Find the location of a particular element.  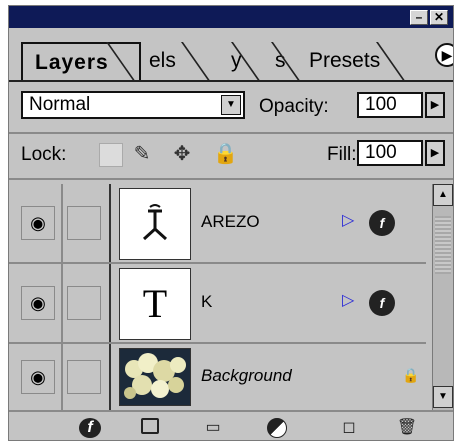

layer-name: Background is located at coordinates (246, 375).